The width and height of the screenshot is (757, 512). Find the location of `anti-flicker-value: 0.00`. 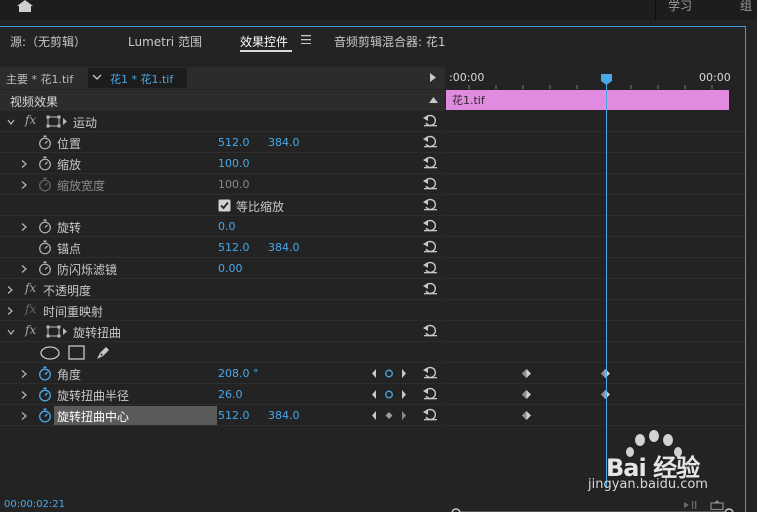

anti-flicker-value: 0.00 is located at coordinates (230, 268).